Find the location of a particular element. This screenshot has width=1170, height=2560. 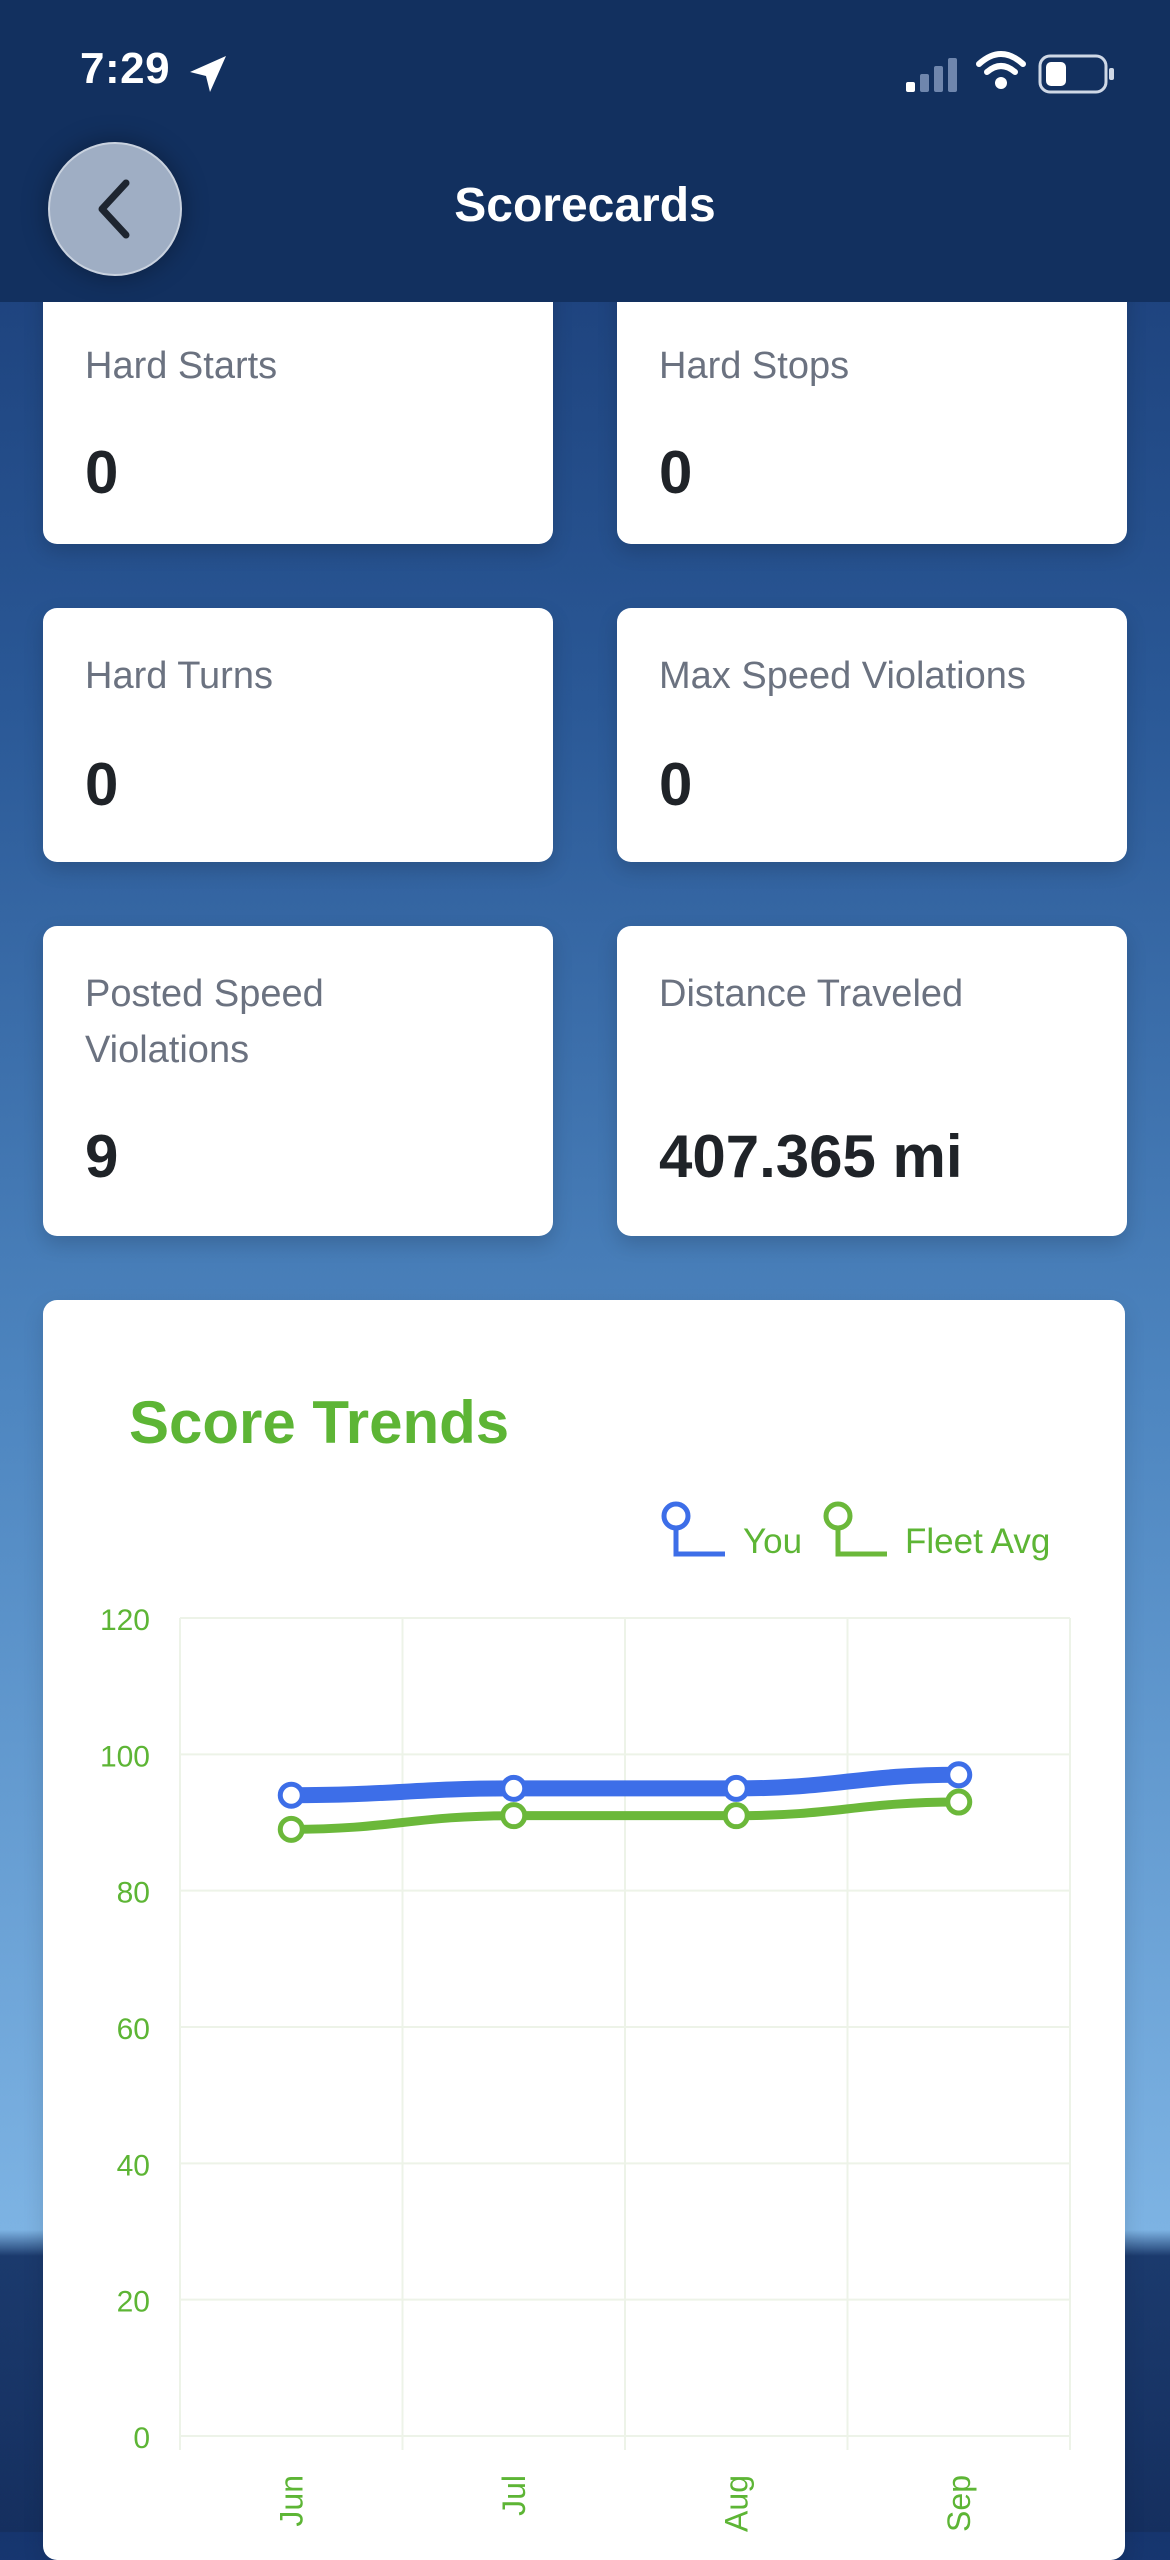

metric-label: Hard Starts is located at coordinates (181, 366).